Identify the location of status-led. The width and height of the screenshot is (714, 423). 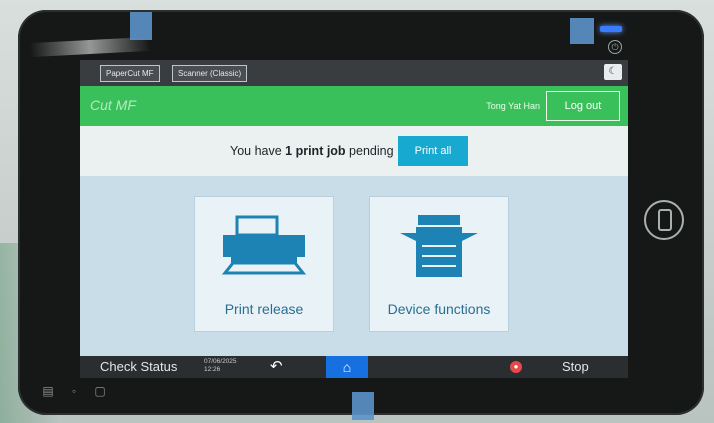
(611, 29).